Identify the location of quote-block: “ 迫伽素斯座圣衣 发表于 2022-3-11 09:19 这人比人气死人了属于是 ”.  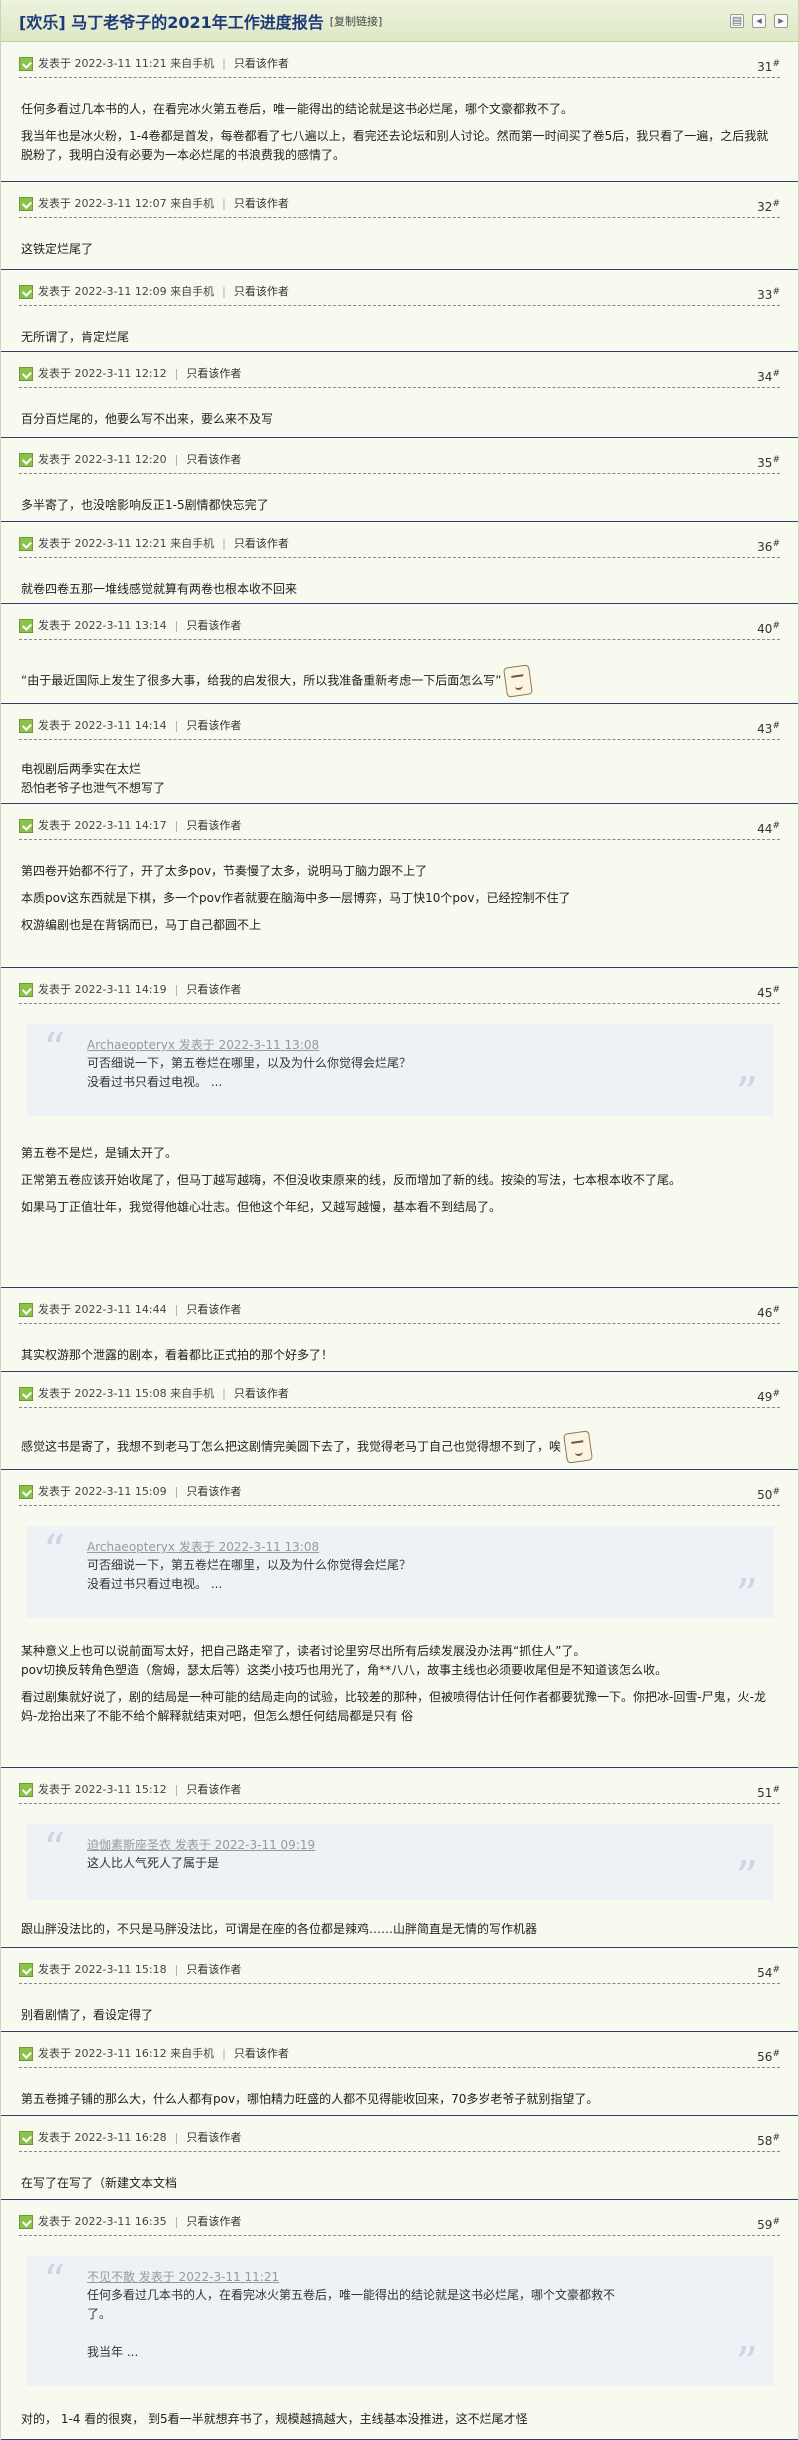
(400, 1862).